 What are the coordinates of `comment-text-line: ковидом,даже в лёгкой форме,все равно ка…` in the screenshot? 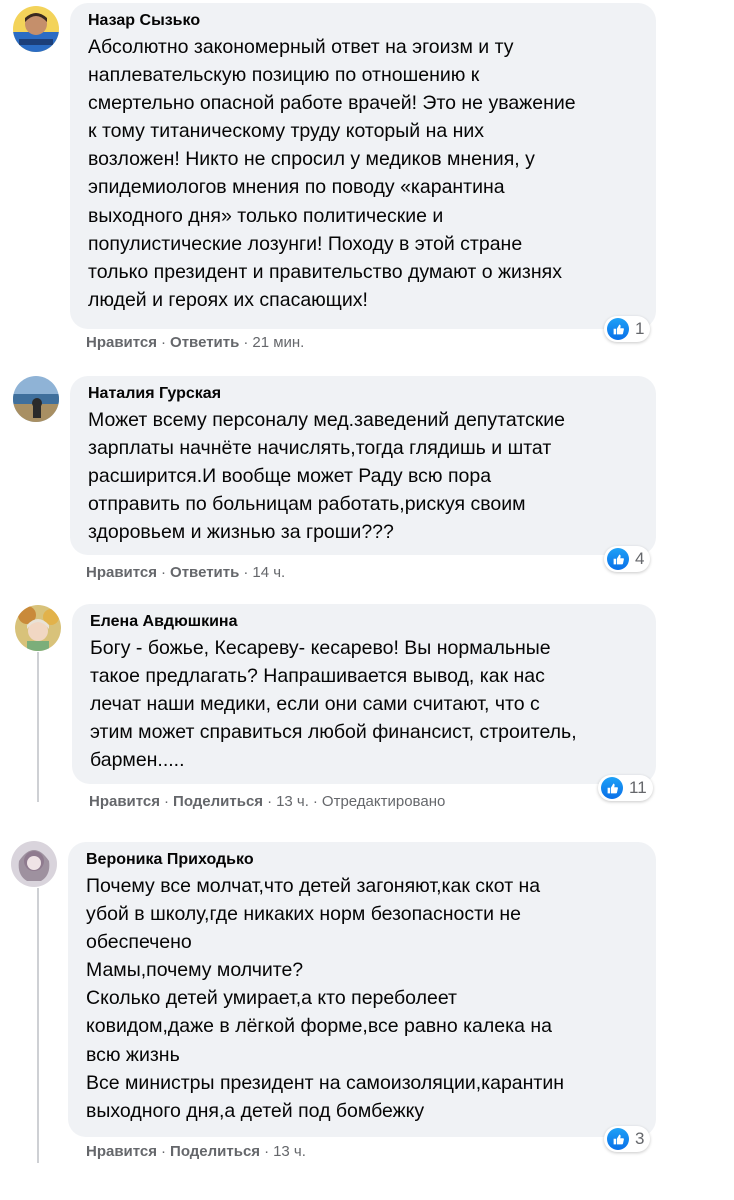 It's located at (319, 1026).